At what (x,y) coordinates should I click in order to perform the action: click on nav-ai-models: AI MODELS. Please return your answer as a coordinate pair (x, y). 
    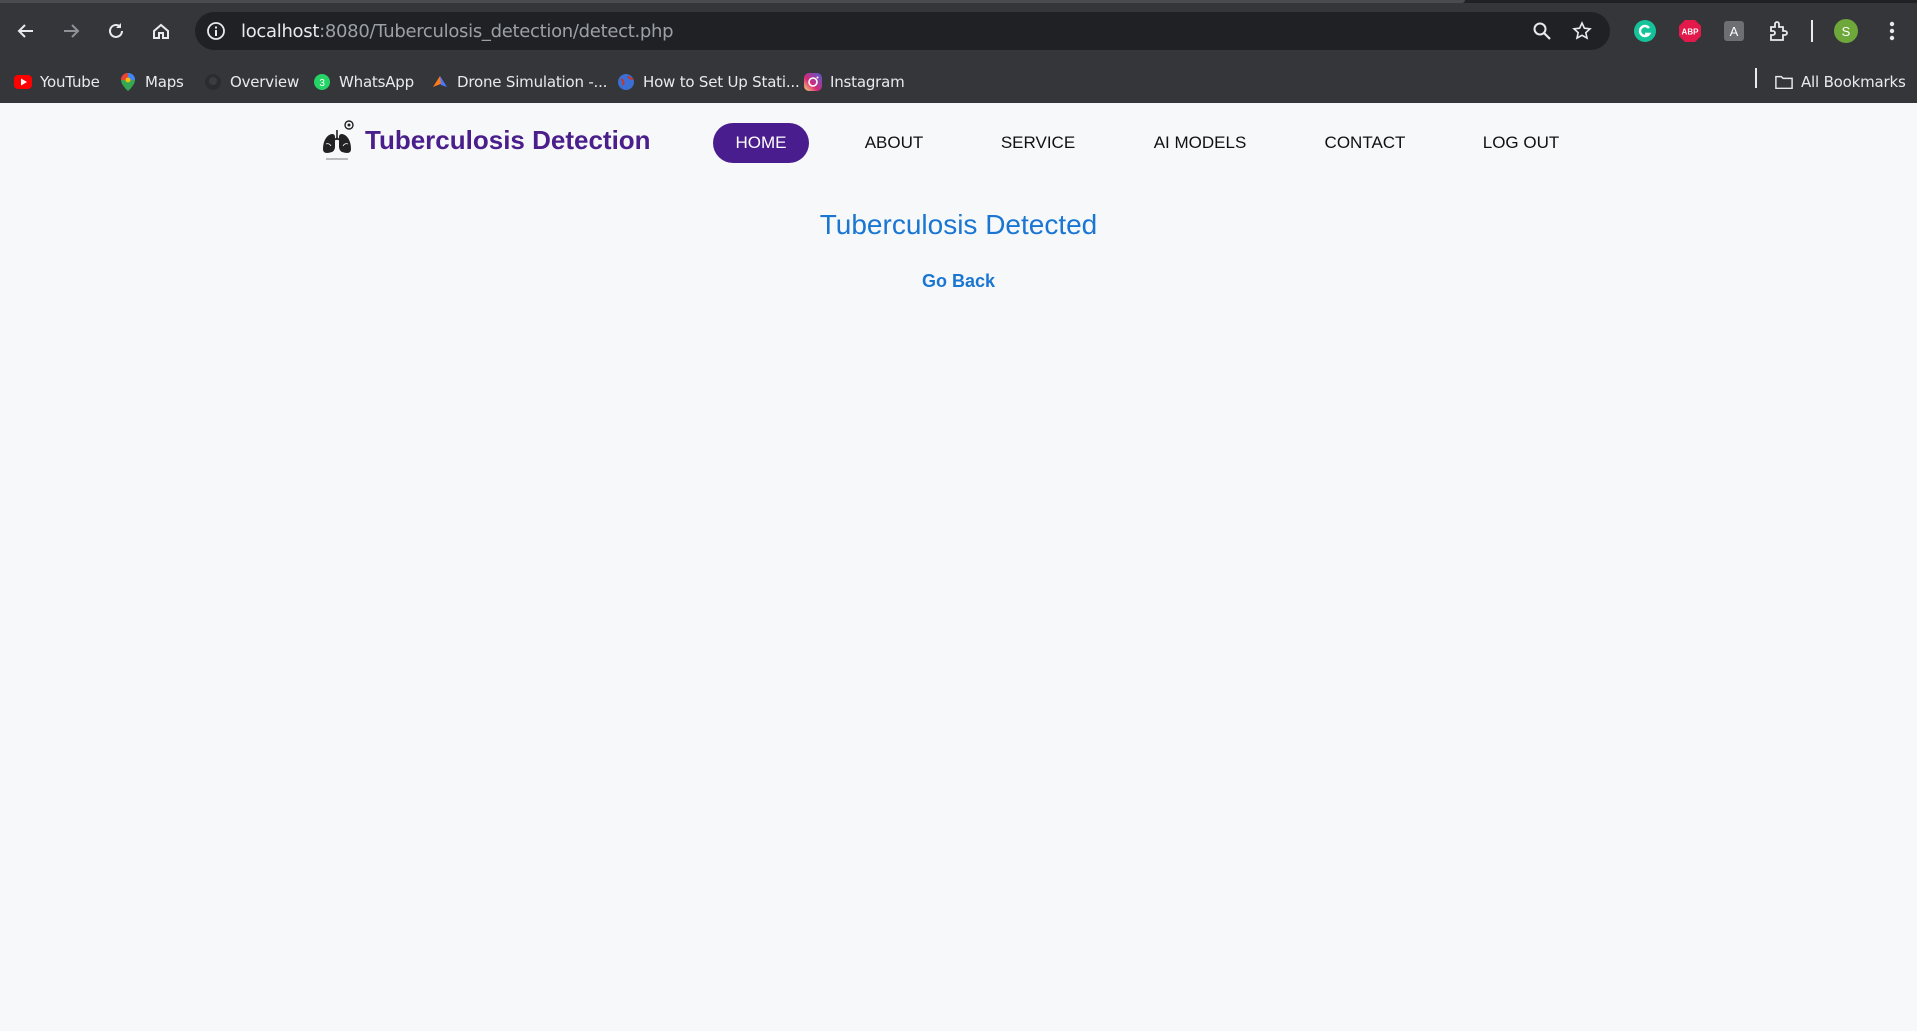
    Looking at the image, I should click on (1200, 143).